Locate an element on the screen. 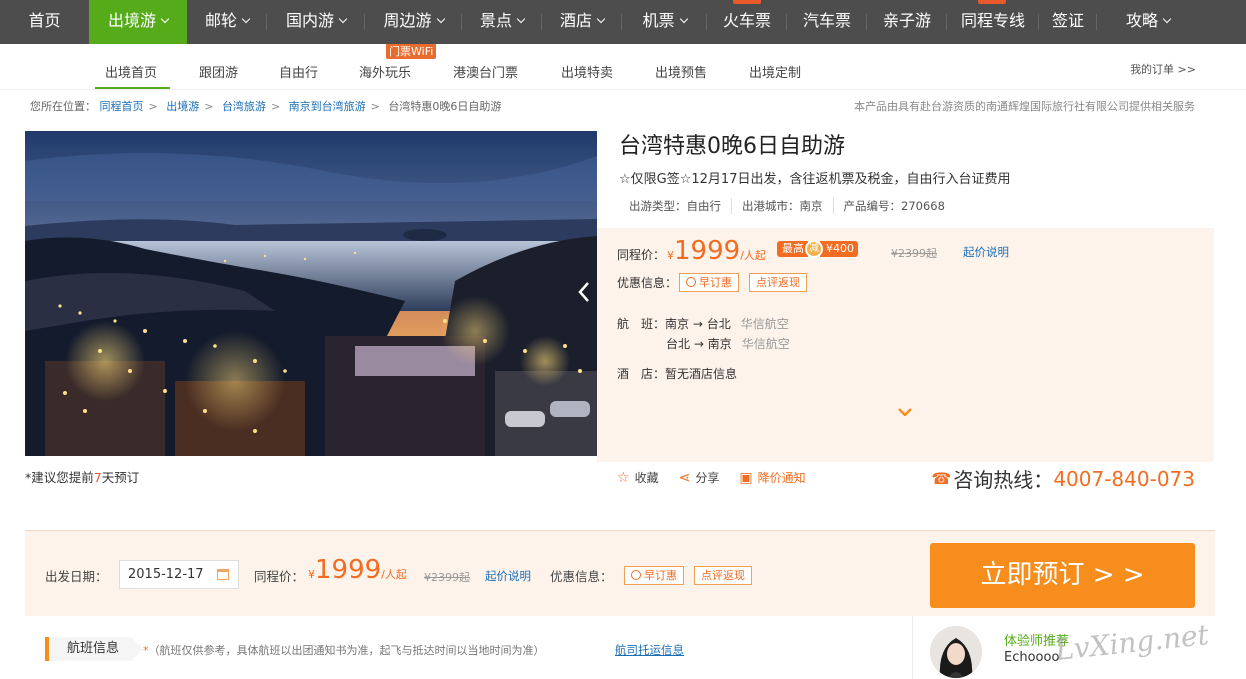 This screenshot has height=679, width=1246. nav-hotel: 酒店 is located at coordinates (582, 22).